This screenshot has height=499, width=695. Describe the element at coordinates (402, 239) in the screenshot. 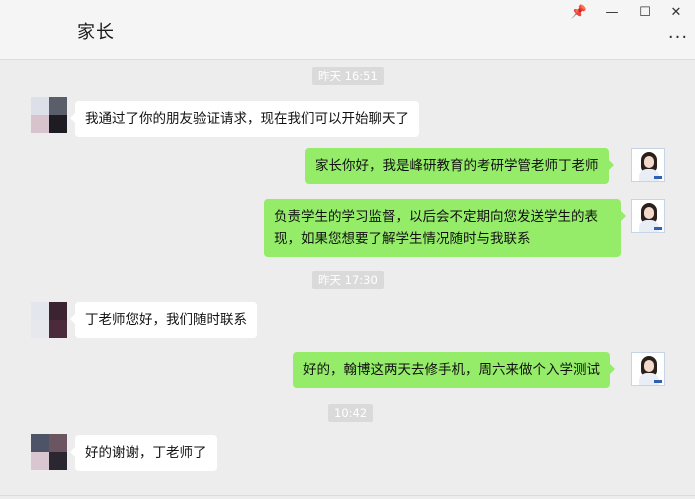

I see `message-line: 现，如果您想要了解学生情况随时与我联系` at that location.